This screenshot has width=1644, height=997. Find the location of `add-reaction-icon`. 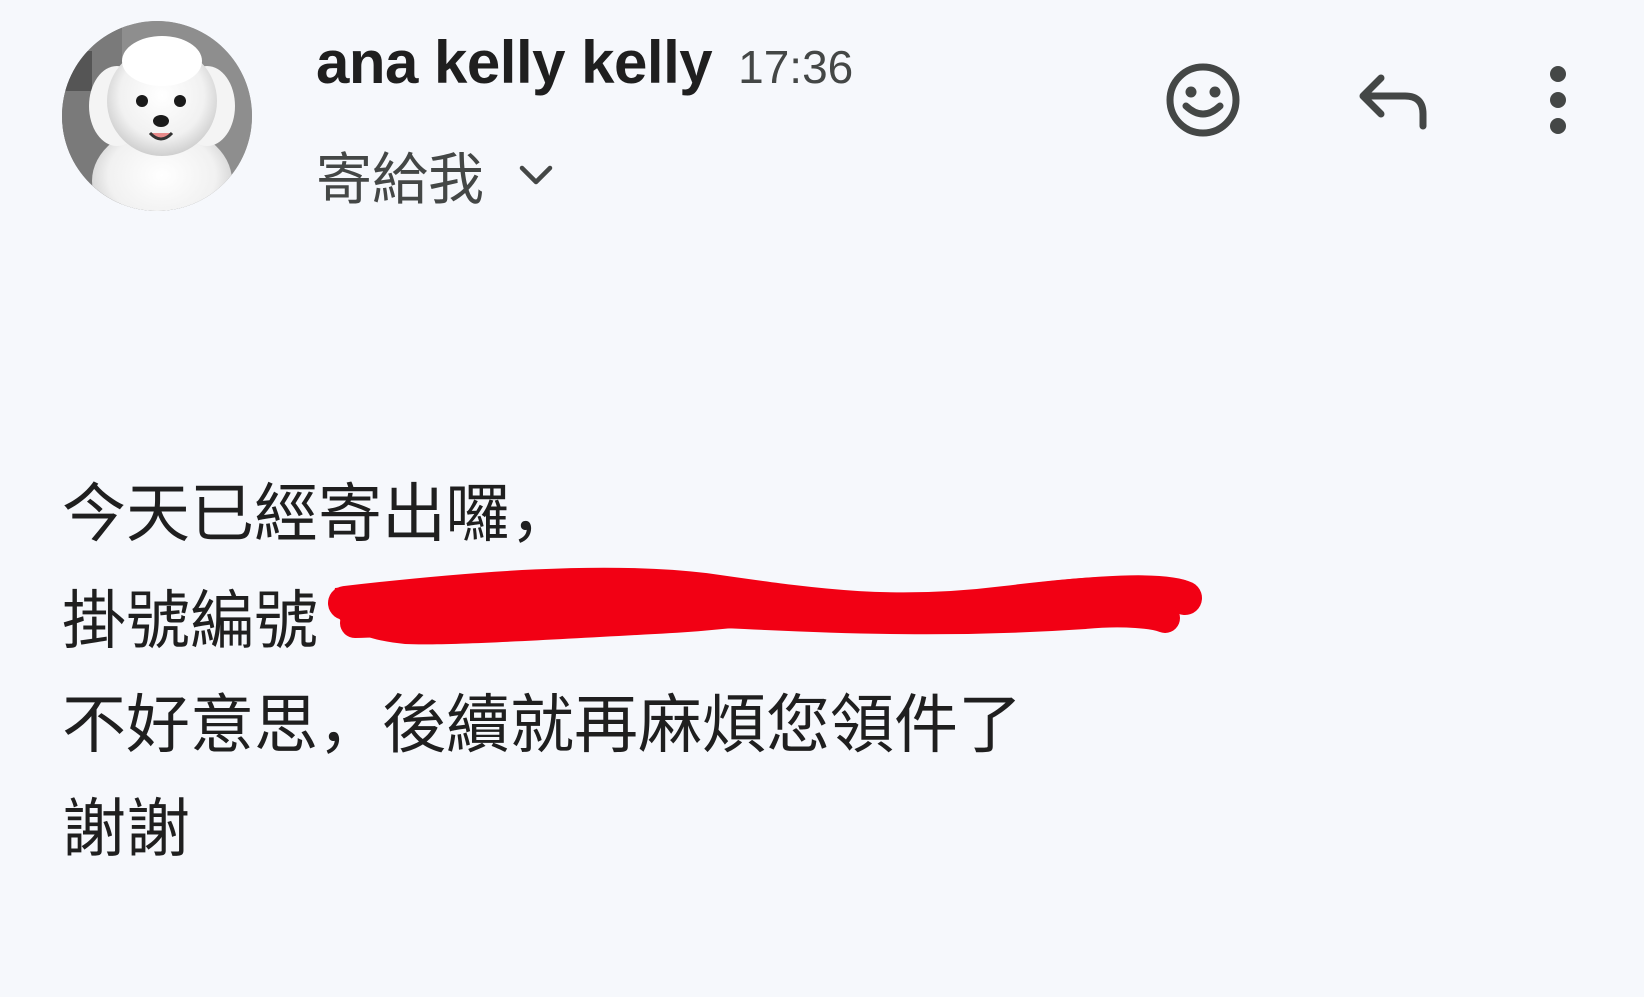

add-reaction-icon is located at coordinates (1203, 100).